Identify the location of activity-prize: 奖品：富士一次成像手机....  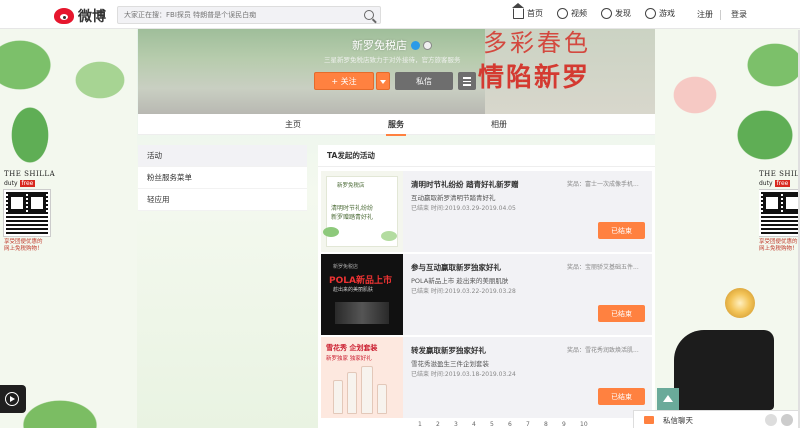
(603, 184).